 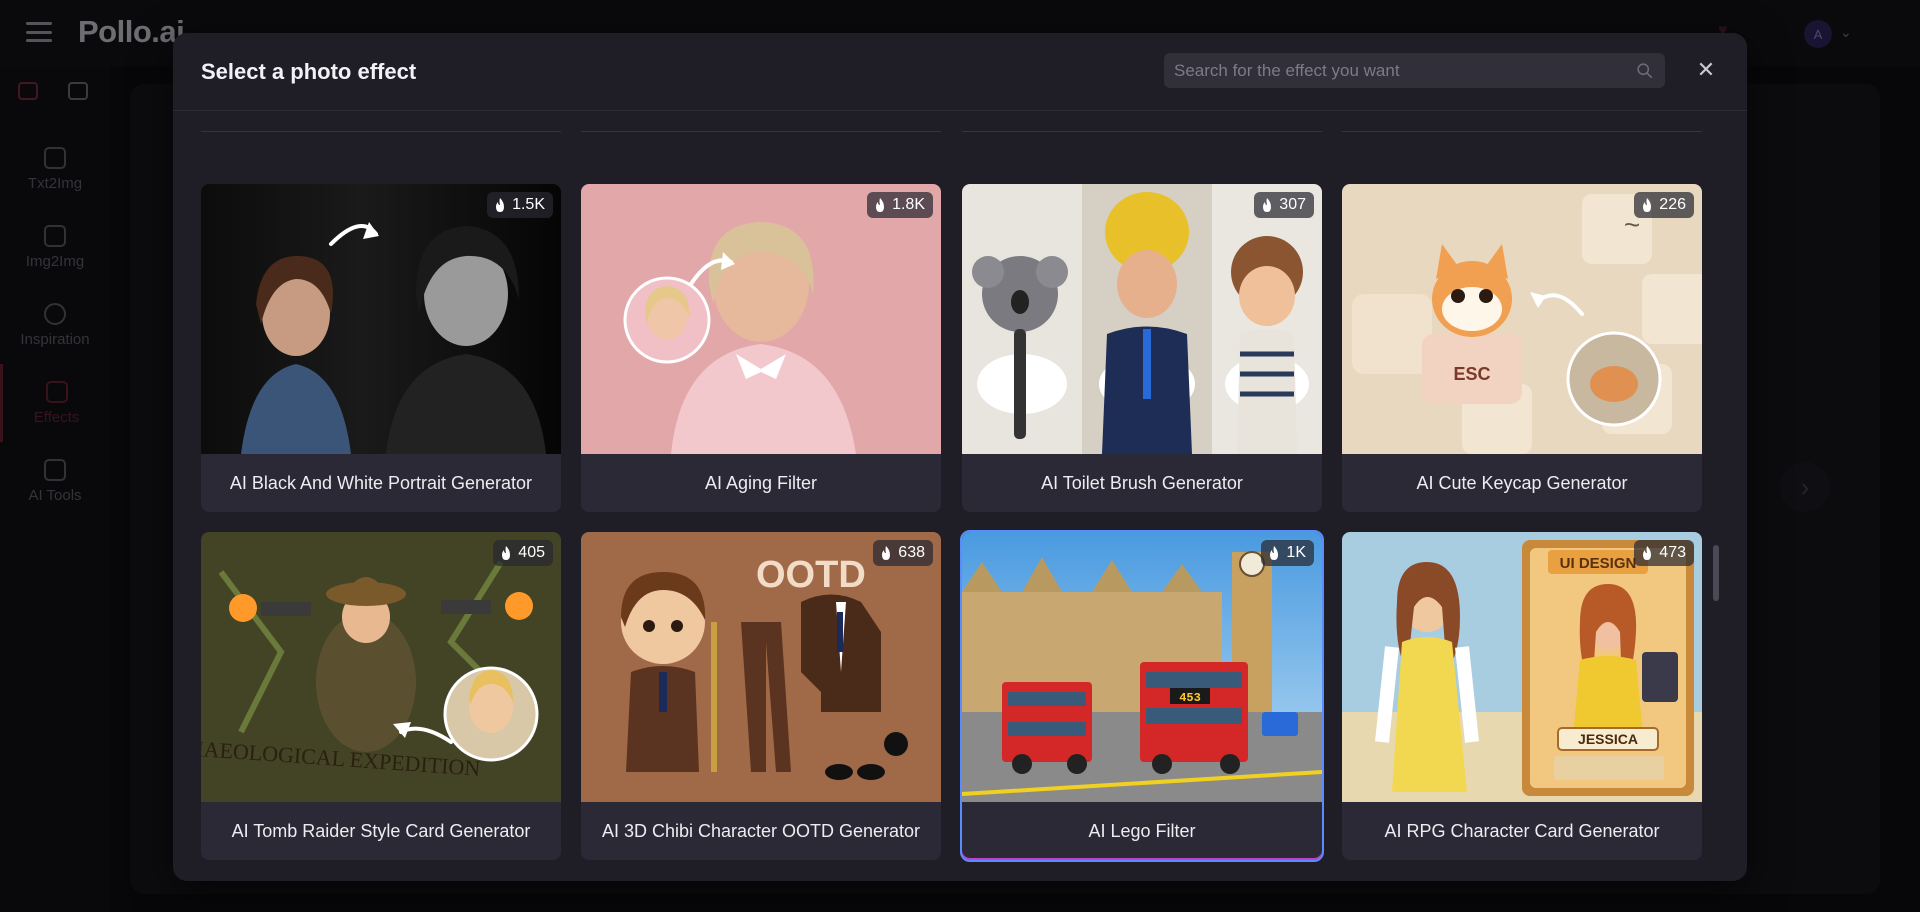 I want to click on effect-title: AI Aging Filter, so click(x=761, y=482).